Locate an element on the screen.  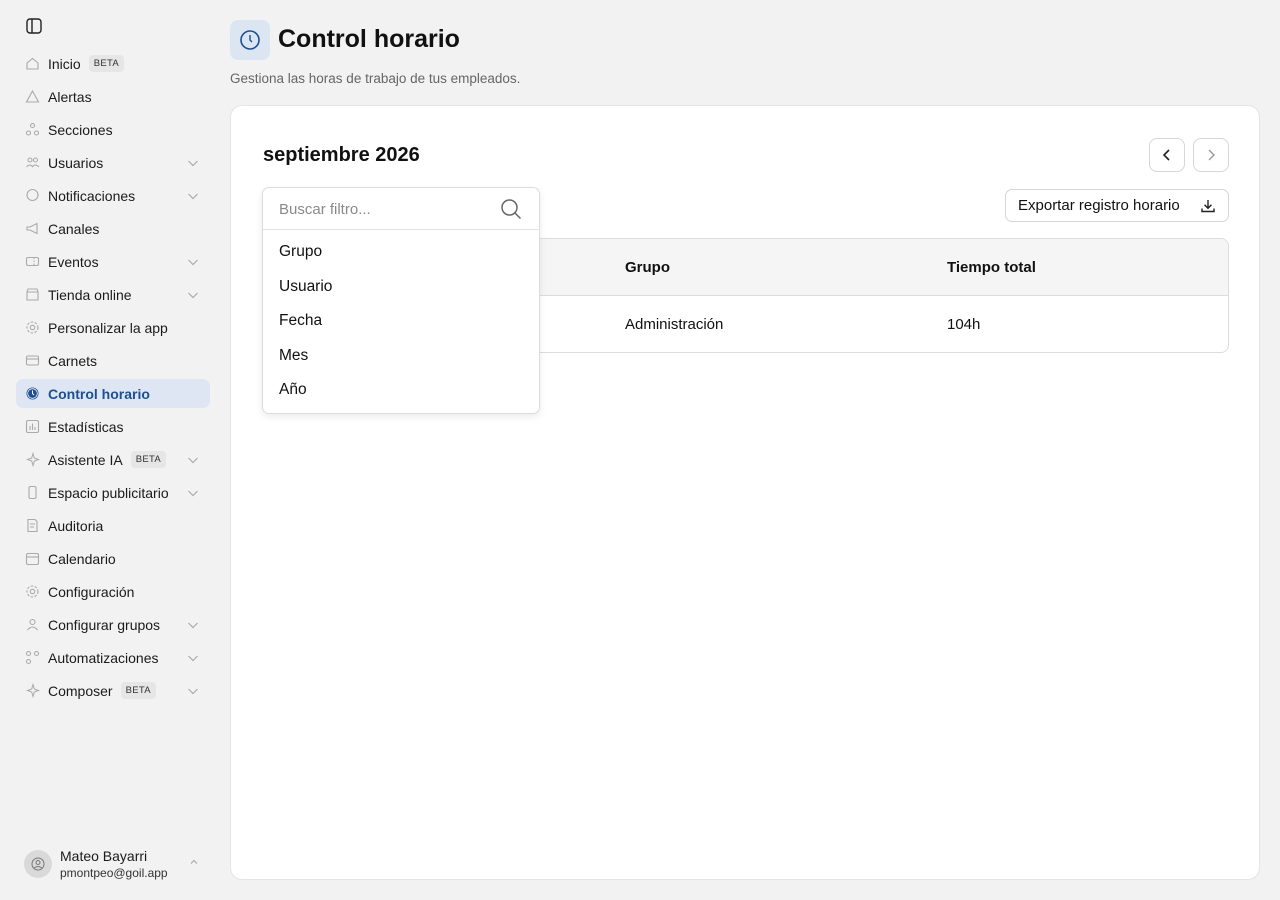
chevron-right-icon is located at coordinates (1211, 155).